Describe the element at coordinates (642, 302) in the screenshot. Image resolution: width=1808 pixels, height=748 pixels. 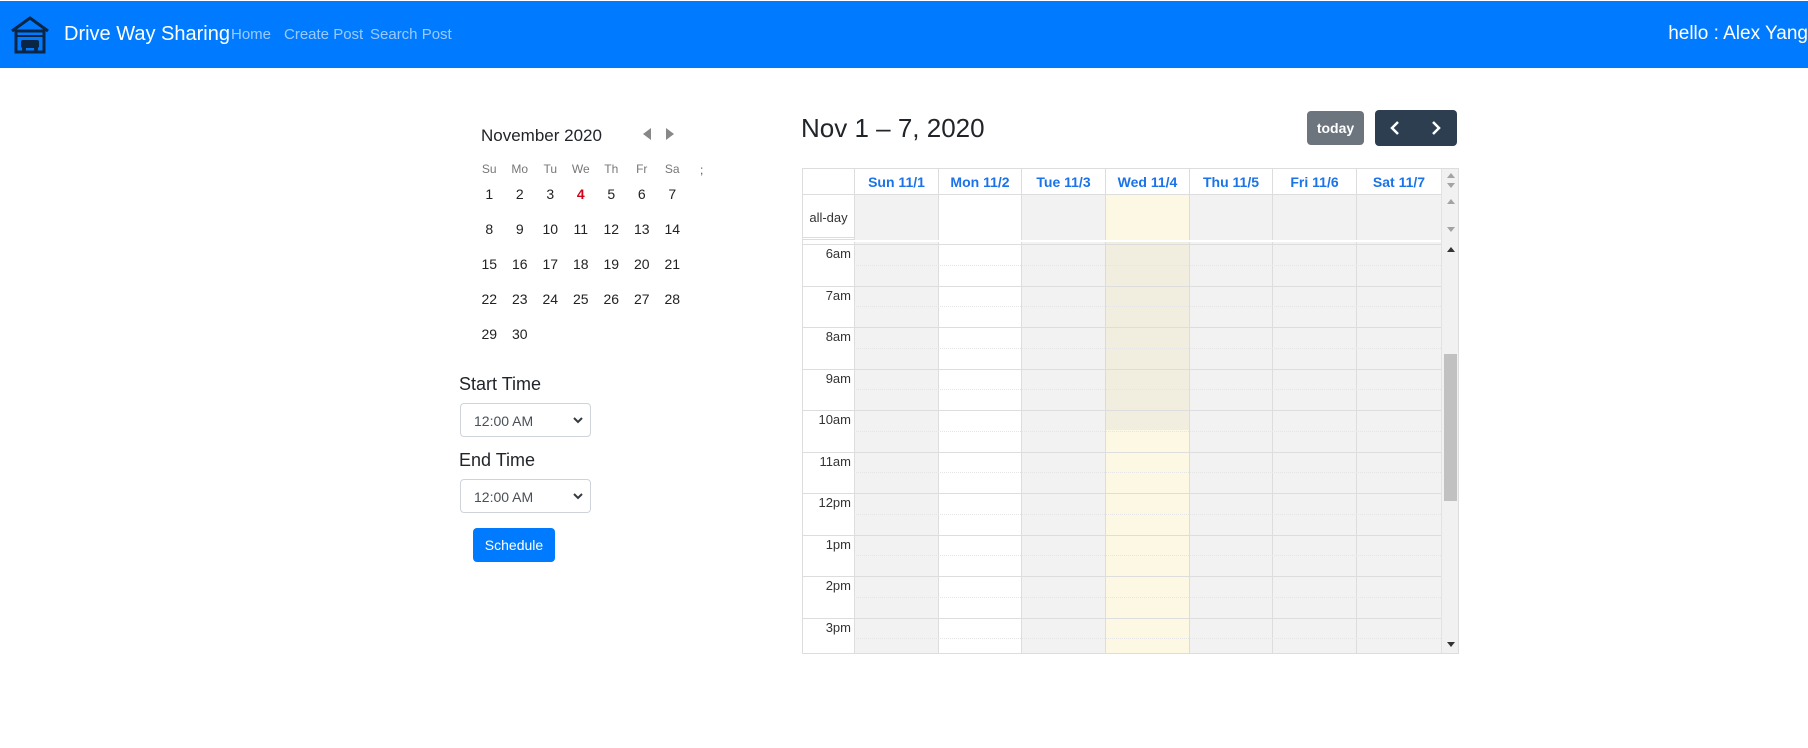
I see `mini-calendar-day: 27` at that location.